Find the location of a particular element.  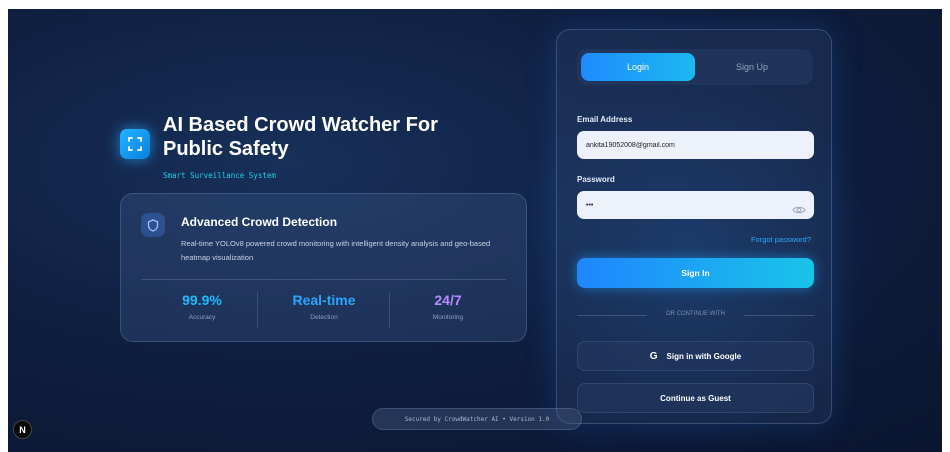

stat-accuracy: 99.9% Accuracy is located at coordinates (202, 306).